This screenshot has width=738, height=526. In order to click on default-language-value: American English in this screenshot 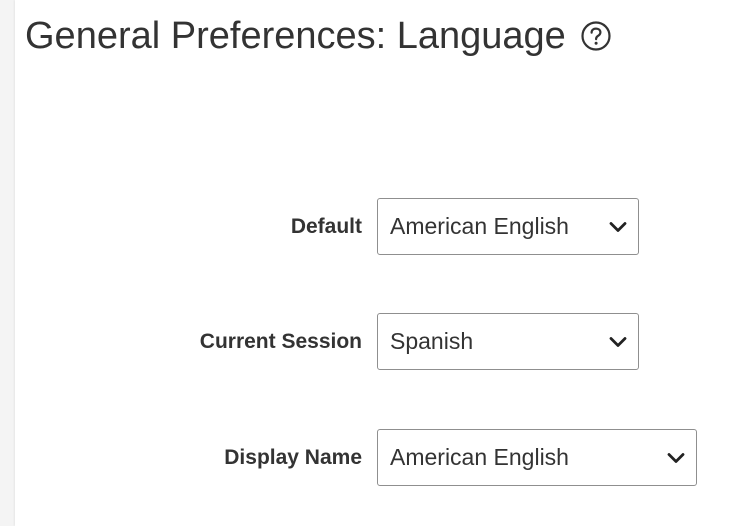, I will do `click(479, 226)`.